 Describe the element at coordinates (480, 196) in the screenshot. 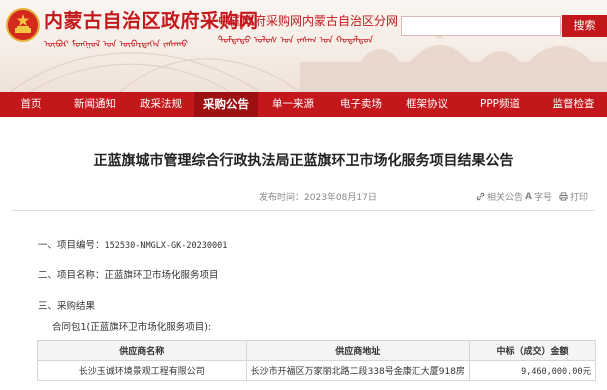

I see `link-icon` at that location.